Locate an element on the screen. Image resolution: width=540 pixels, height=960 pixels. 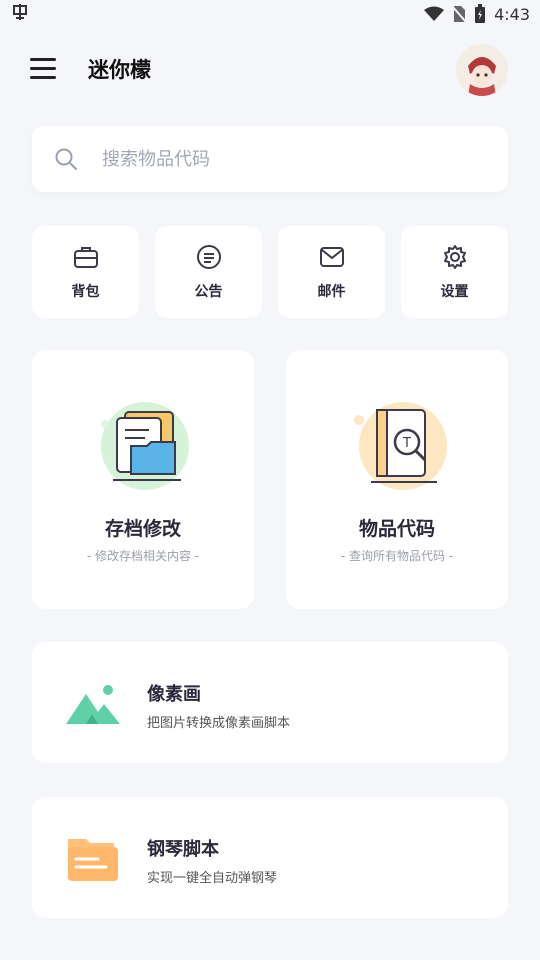
announcement-icon is located at coordinates (209, 257).